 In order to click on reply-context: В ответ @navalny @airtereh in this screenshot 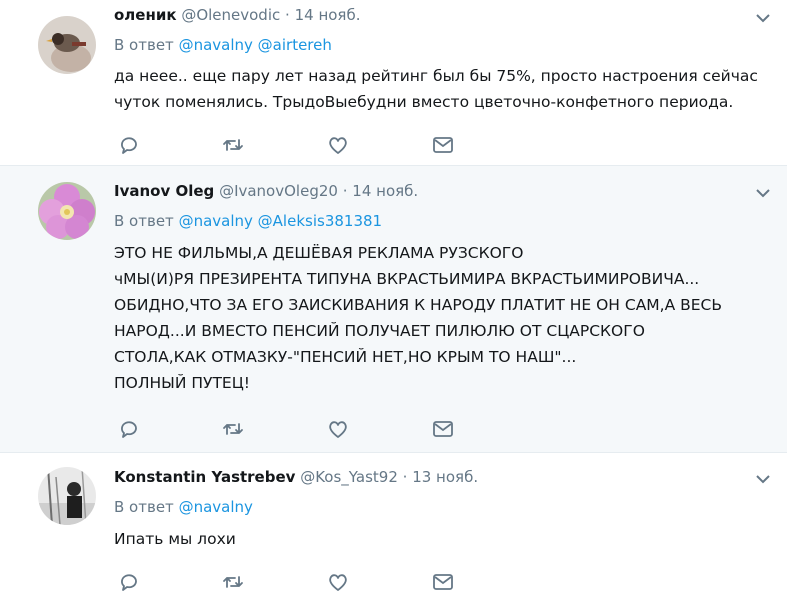, I will do `click(223, 45)`.